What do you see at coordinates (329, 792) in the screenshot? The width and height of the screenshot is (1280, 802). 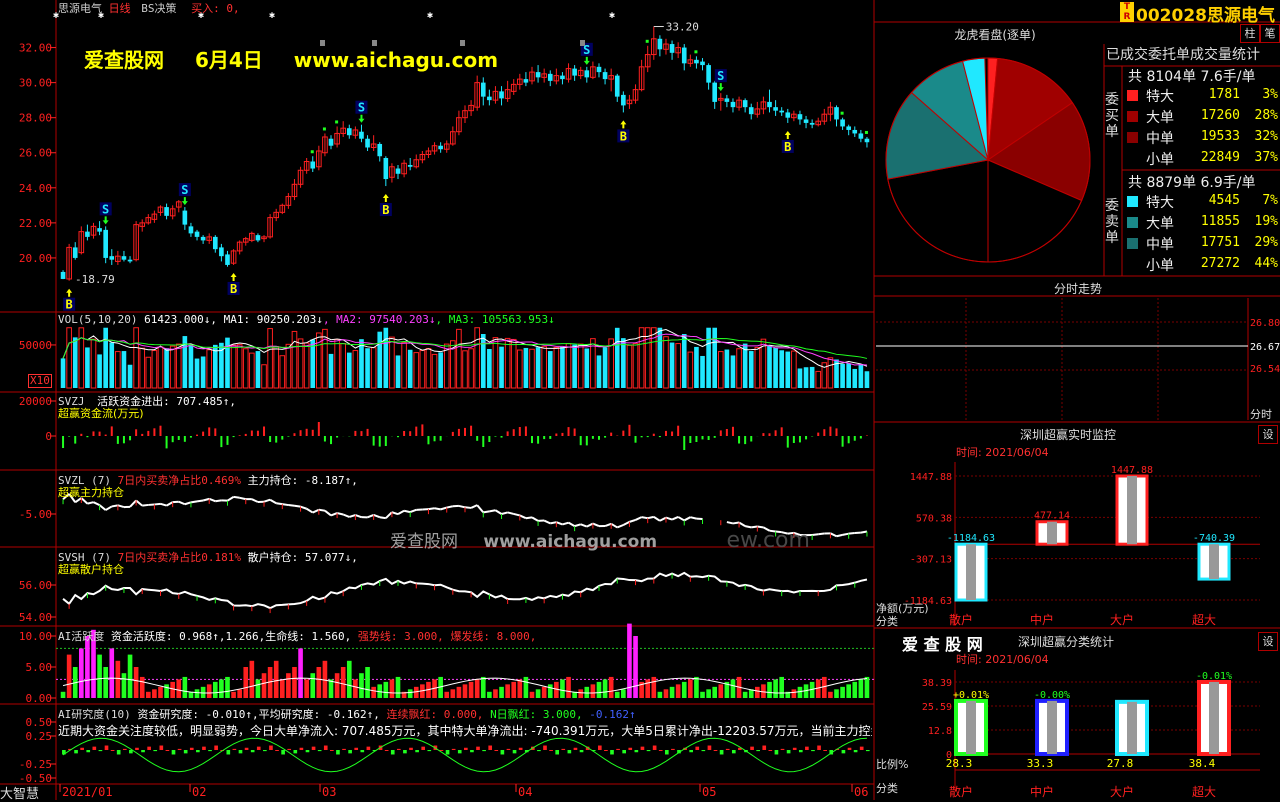 I see `x-axis-label: 03` at bounding box center [329, 792].